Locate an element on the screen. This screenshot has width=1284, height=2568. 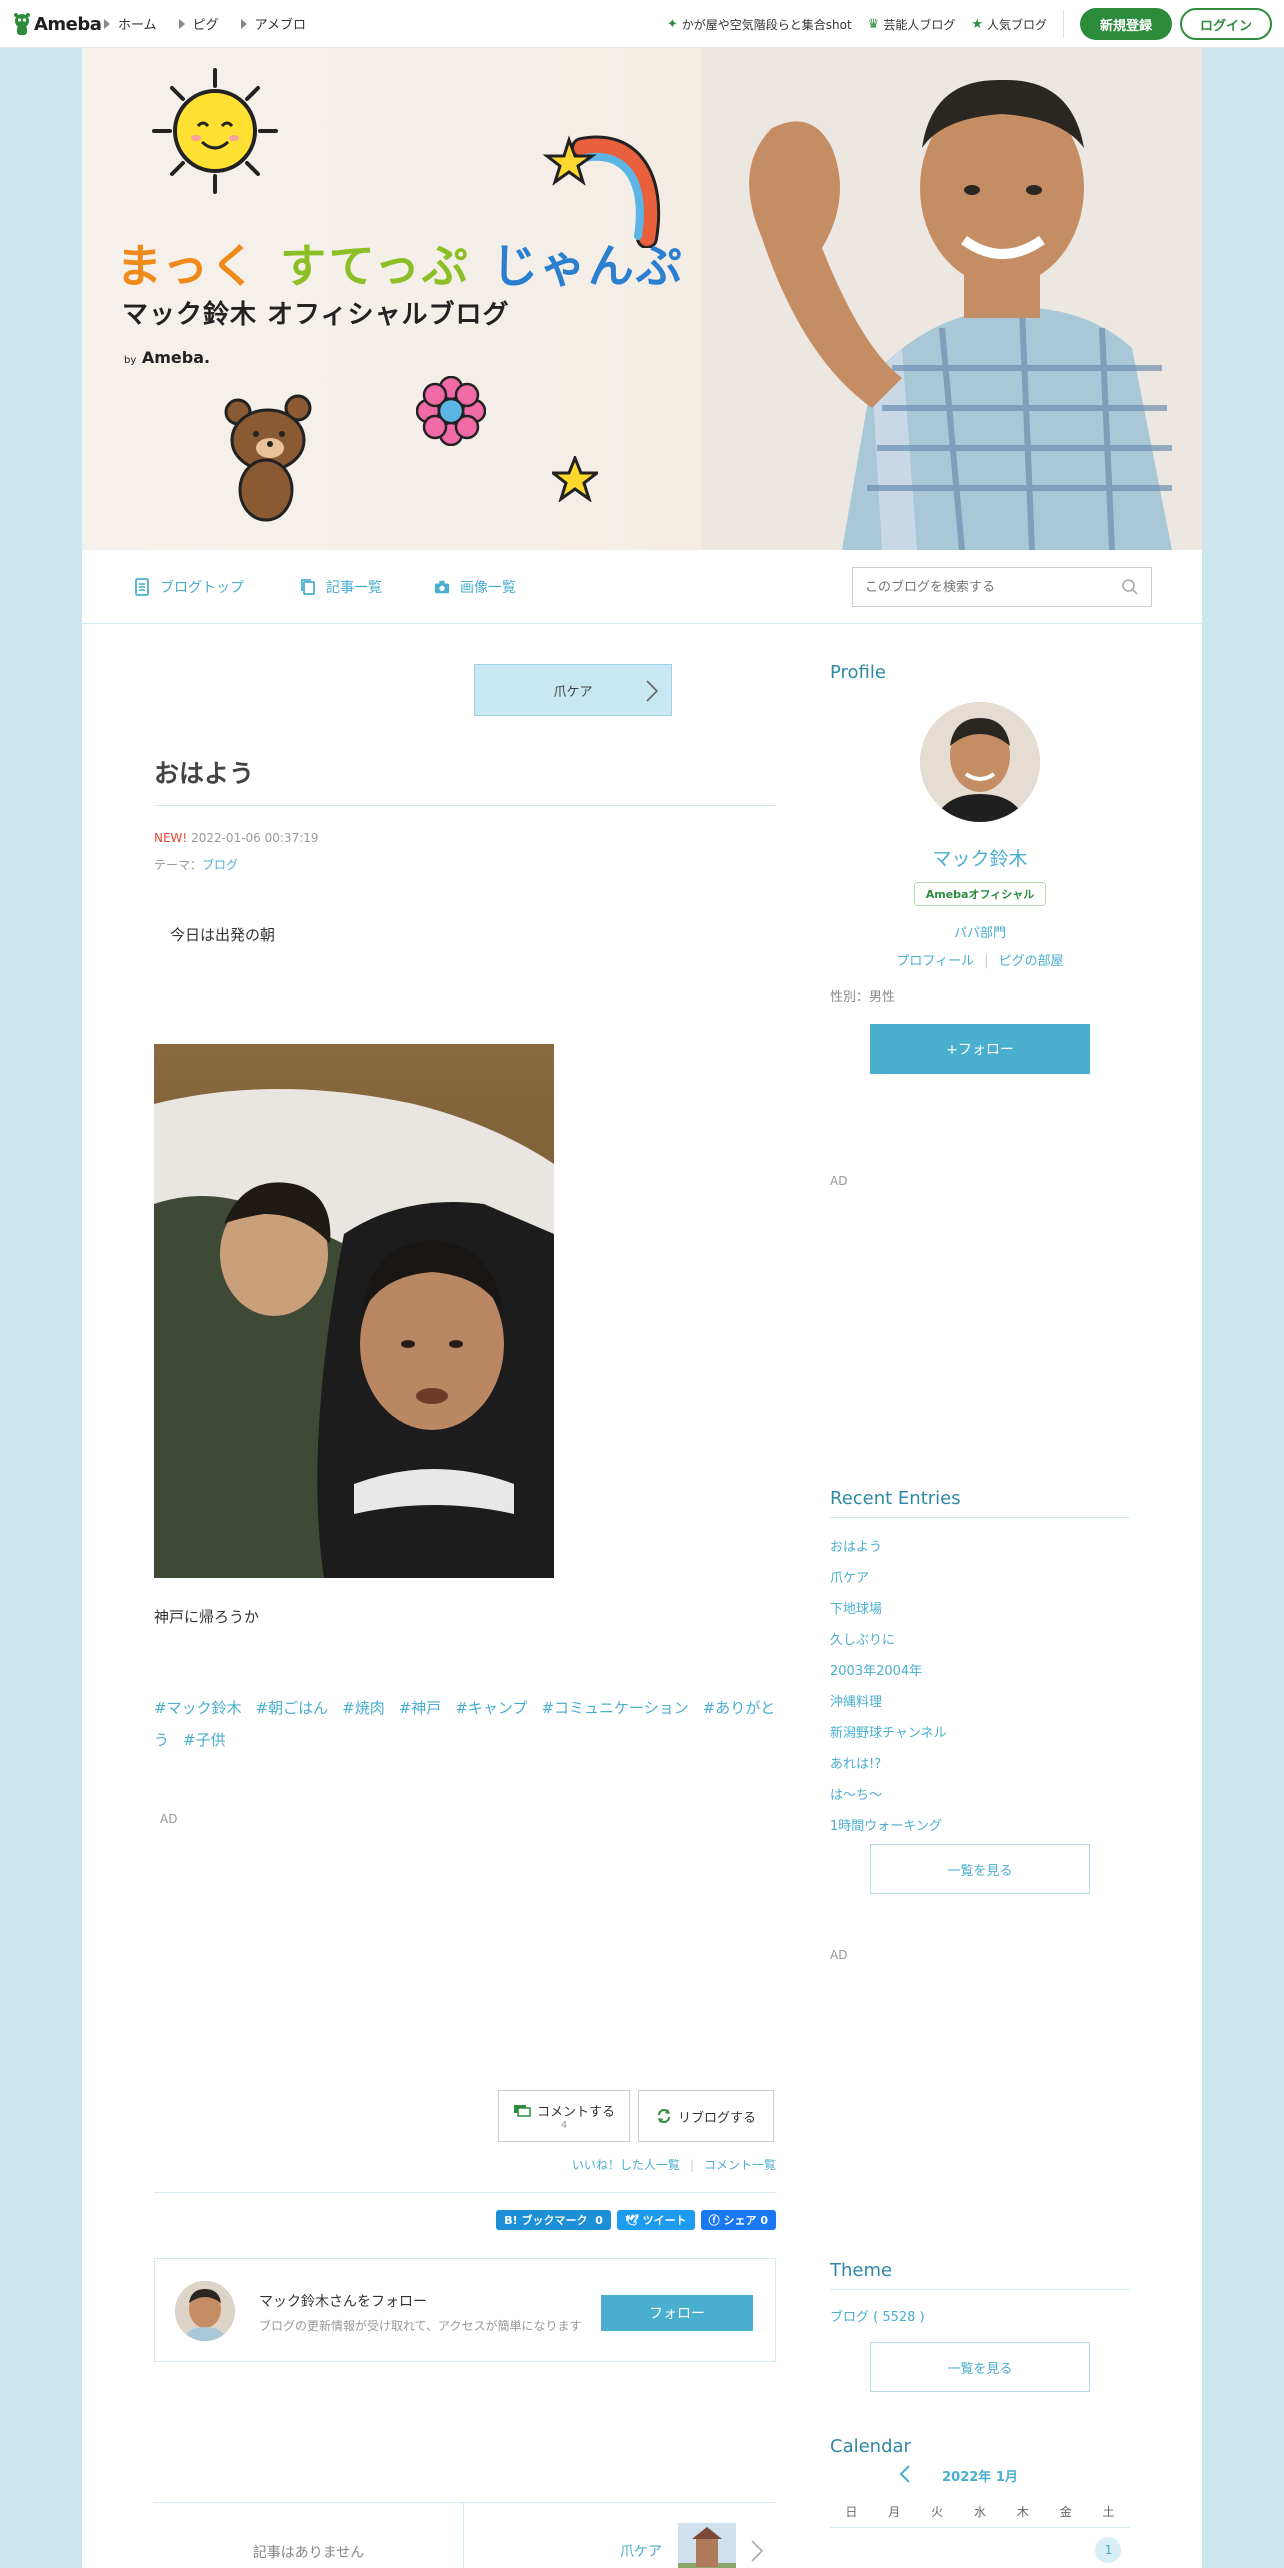
weekday: 木 is located at coordinates (1022, 2512).